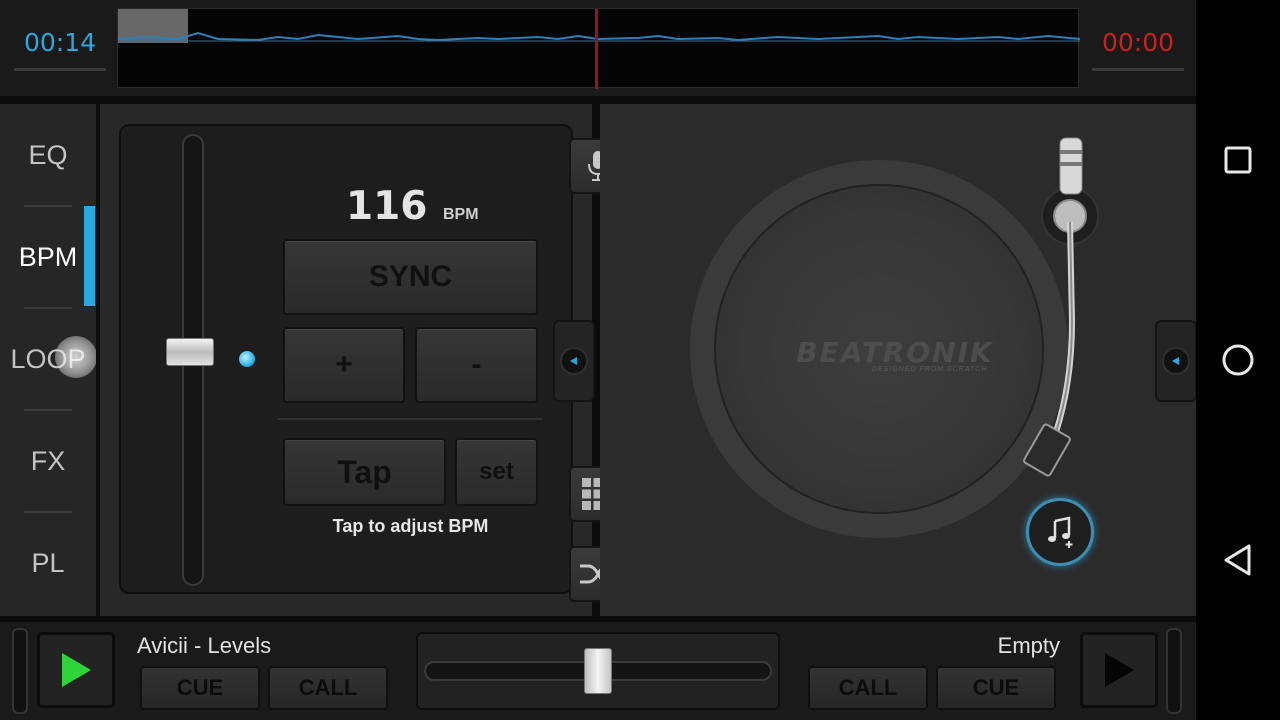 Image resolution: width=1280 pixels, height=720 pixels. I want to click on add-music-icon, so click(1060, 532).